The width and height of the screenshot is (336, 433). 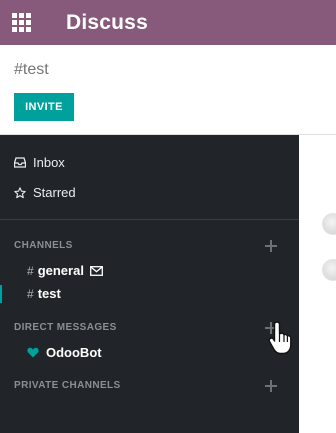 I want to click on star-icon, so click(x=20, y=192).